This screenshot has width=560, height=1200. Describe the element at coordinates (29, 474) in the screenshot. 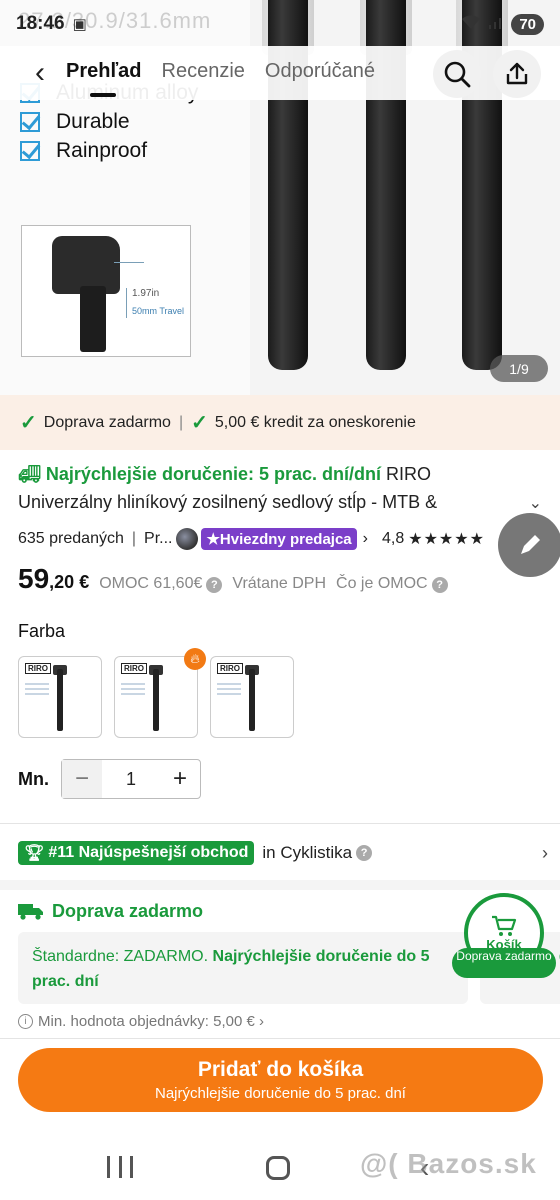

I see `truck-icon: 🚚︎` at that location.